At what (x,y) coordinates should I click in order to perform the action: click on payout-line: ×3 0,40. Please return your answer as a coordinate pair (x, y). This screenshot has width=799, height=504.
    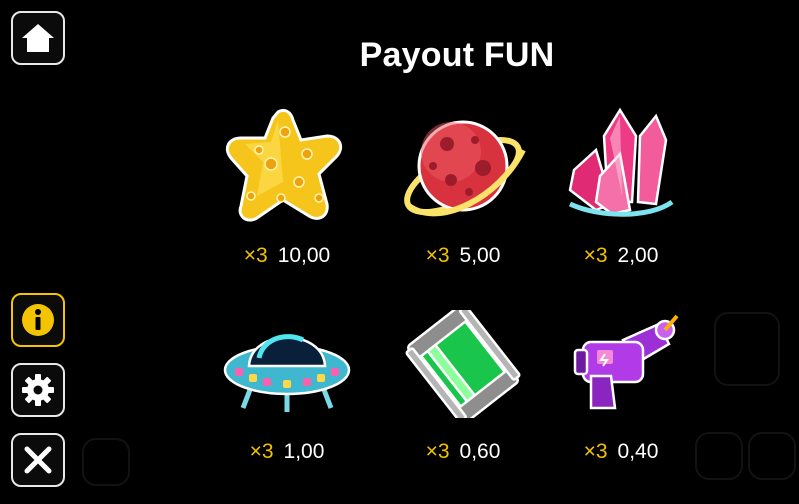
    Looking at the image, I should click on (621, 452).